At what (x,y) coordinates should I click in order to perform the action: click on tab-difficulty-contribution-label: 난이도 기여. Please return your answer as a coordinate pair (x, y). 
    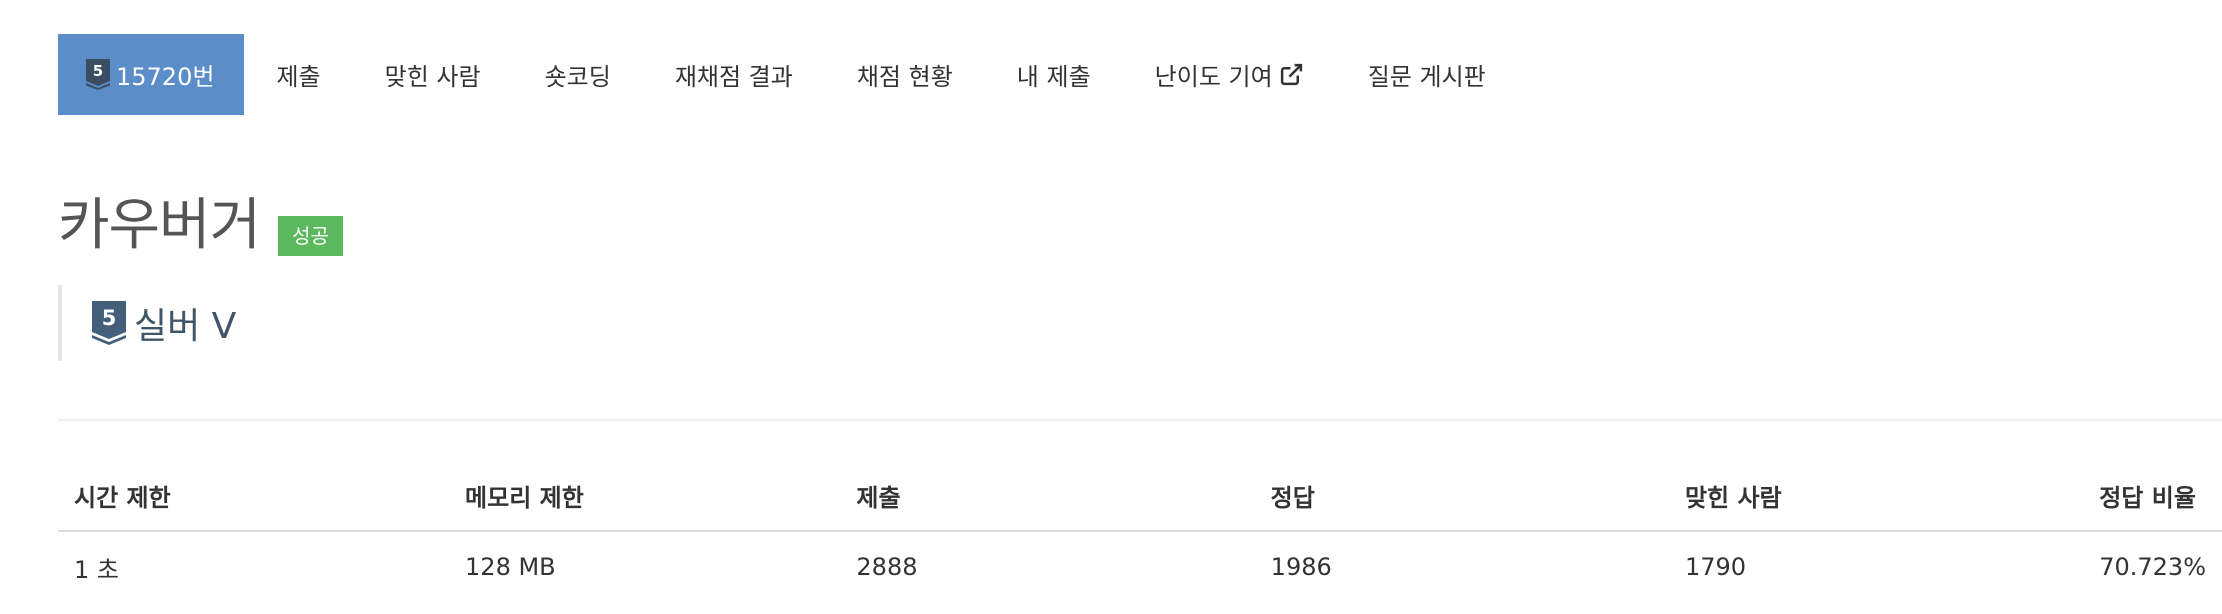
    Looking at the image, I should click on (1213, 77).